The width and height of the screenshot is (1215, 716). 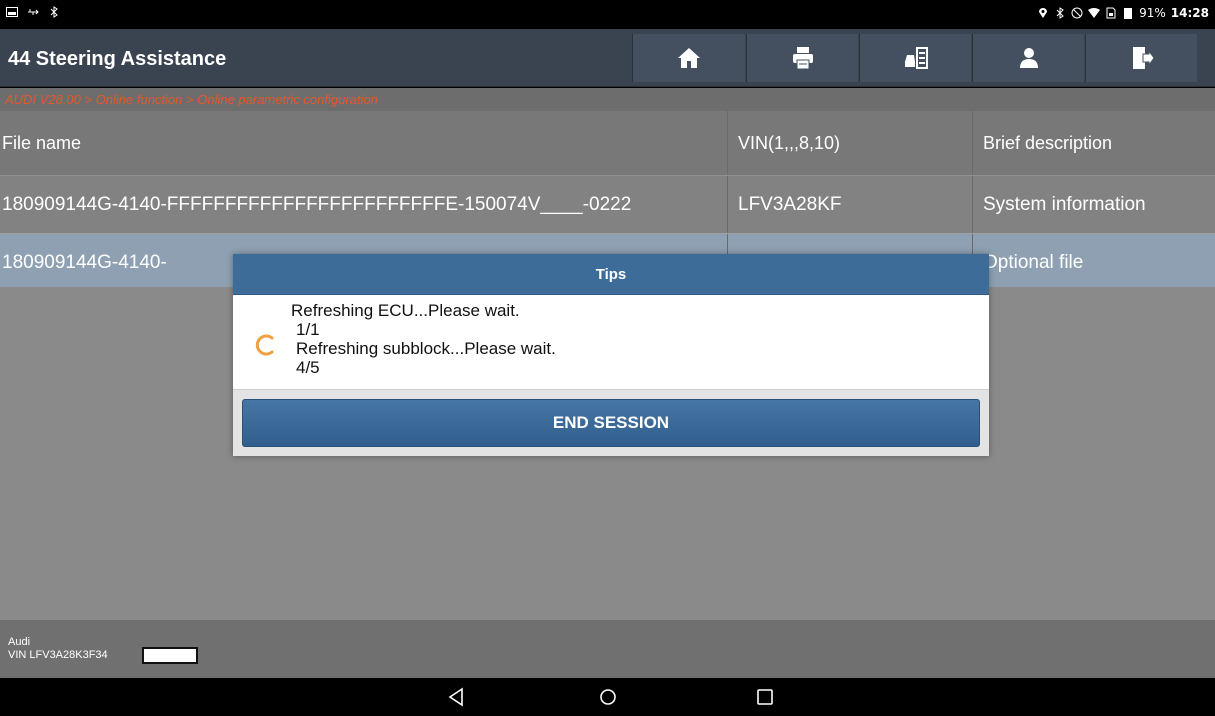 I want to click on user-button, so click(x=1028, y=58).